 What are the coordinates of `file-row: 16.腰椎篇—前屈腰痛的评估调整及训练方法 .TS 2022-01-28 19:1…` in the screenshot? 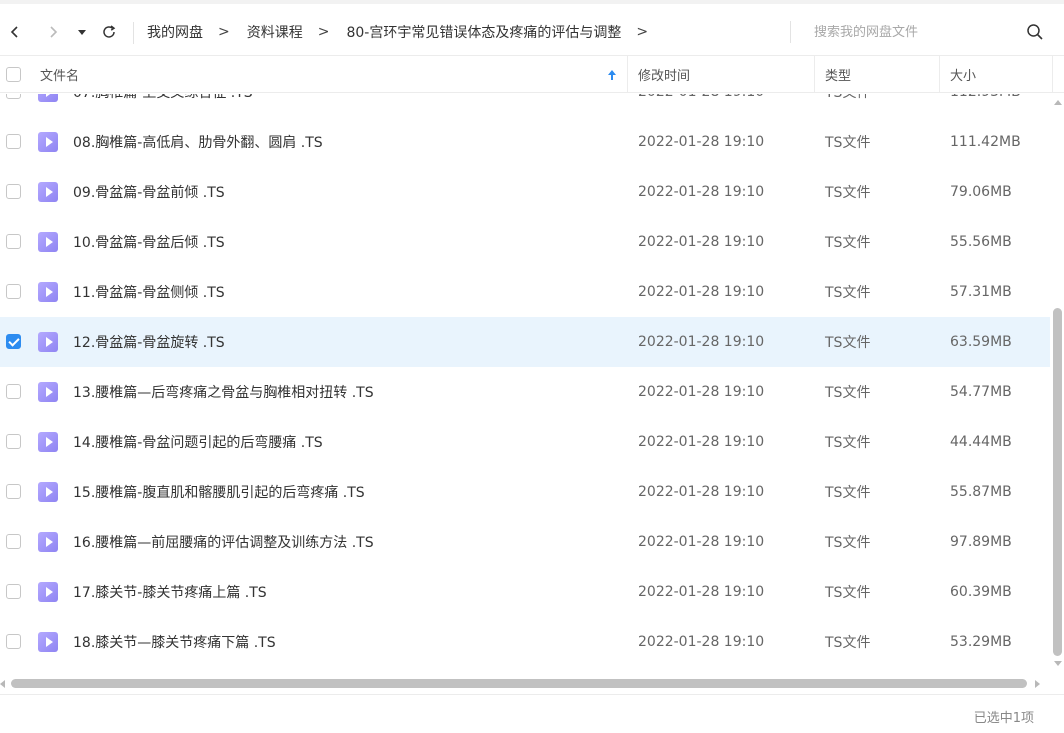 It's located at (525, 542).